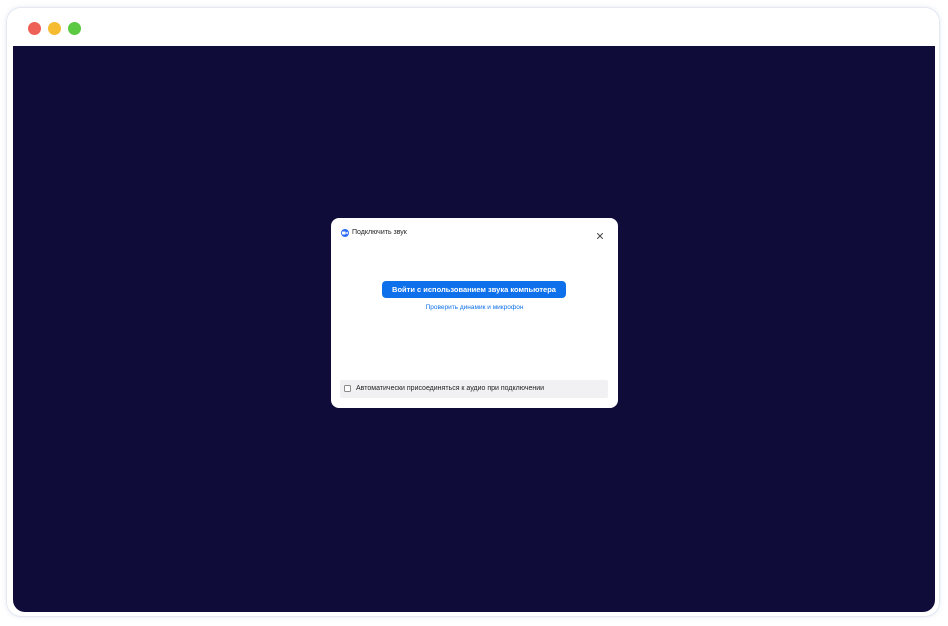 This screenshot has width=948, height=626. I want to click on test-speaker-mic-link: Проверить динамик и микрофон, so click(474, 307).